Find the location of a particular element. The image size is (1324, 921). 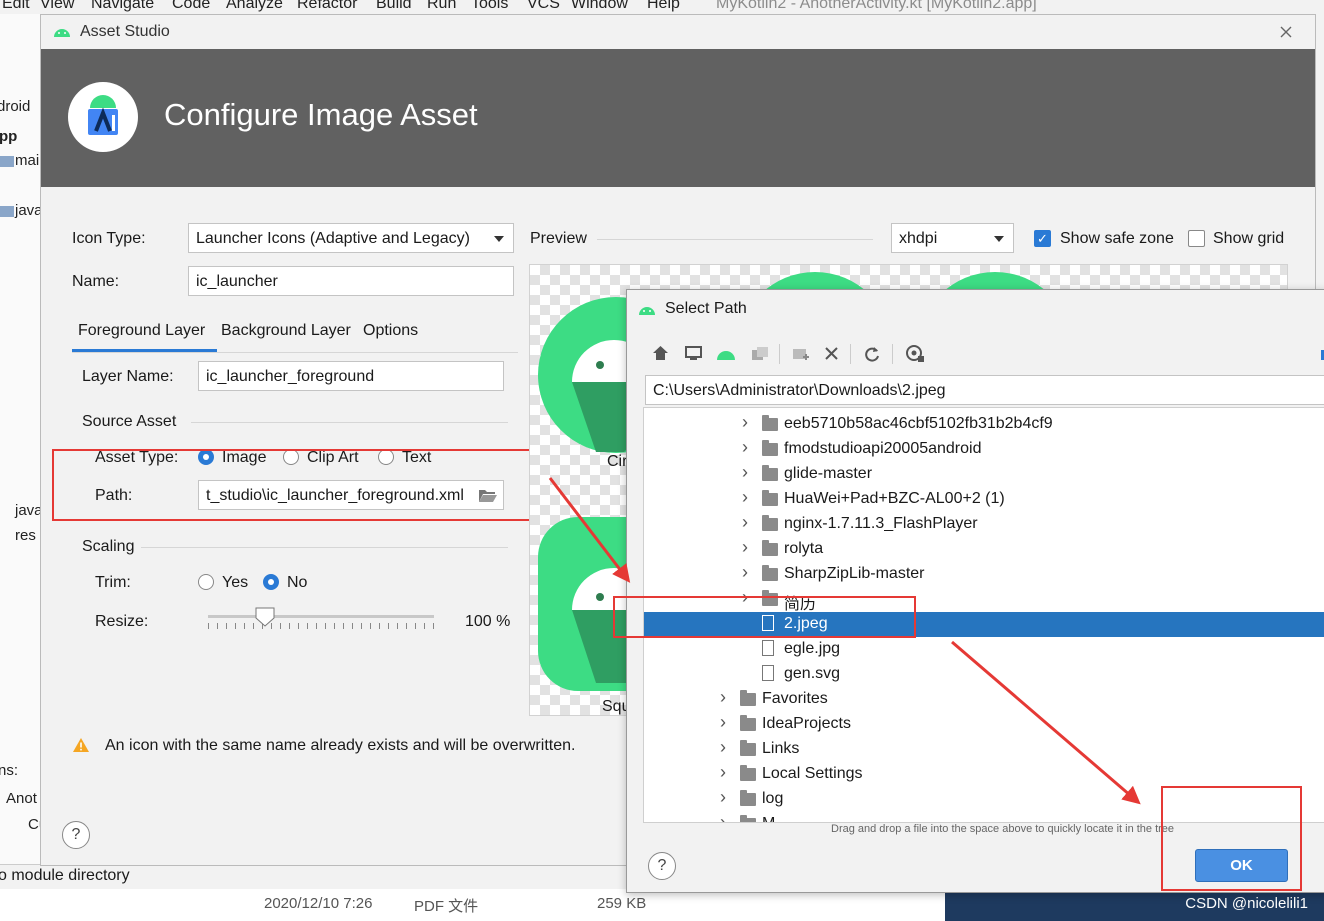

show-hidden-icon is located at coordinates (915, 354).